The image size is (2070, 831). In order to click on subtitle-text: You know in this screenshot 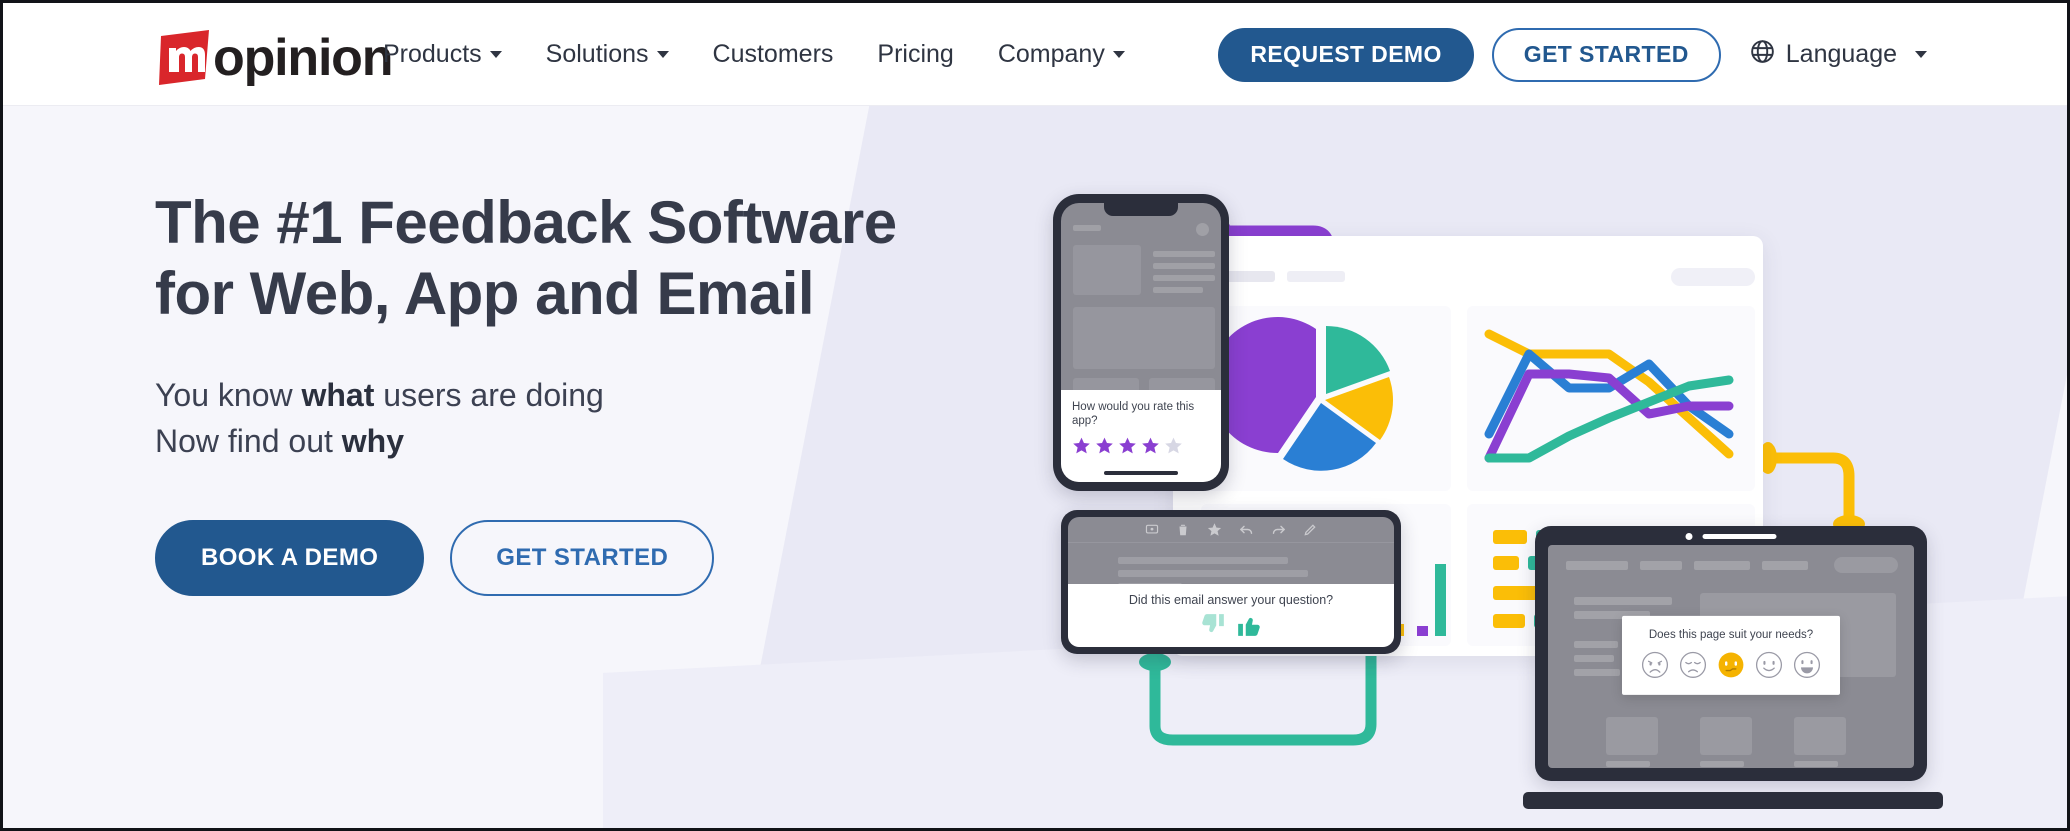, I will do `click(228, 394)`.